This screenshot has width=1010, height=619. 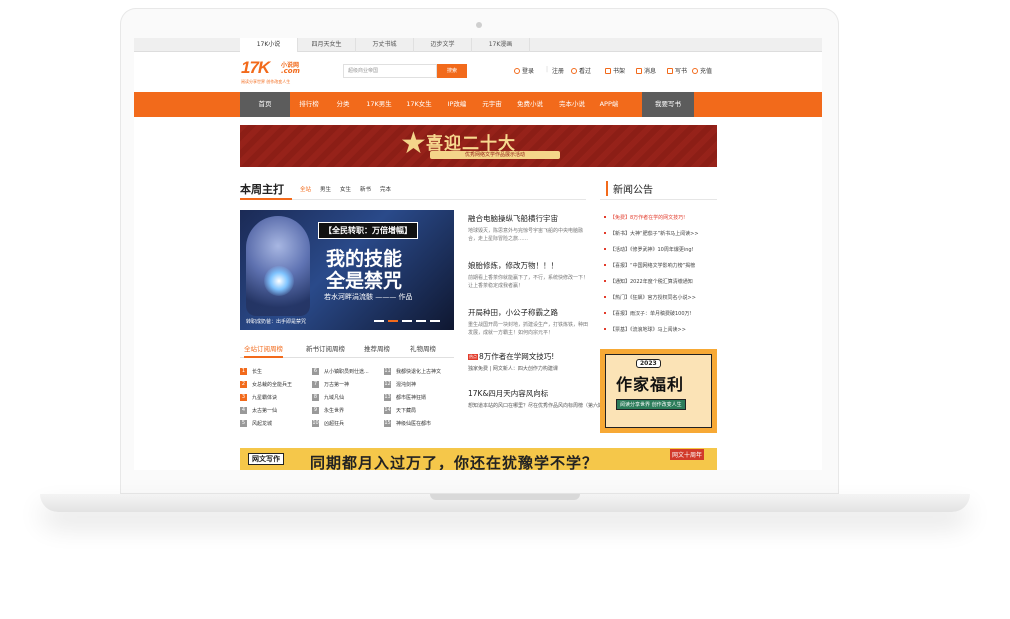 I want to click on news-item: 【通知】2022年度个税汇算清缴通知, so click(x=648, y=281).